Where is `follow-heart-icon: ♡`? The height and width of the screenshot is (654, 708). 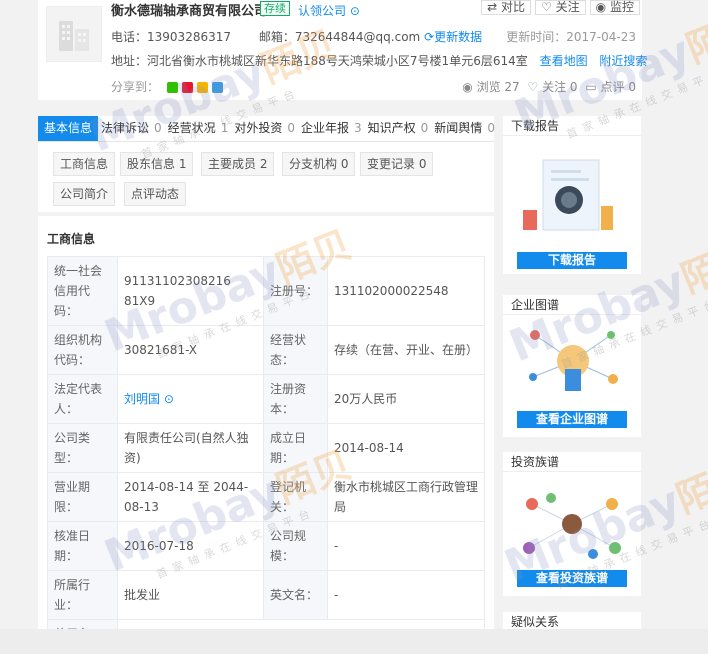 follow-heart-icon: ♡ is located at coordinates (533, 87).